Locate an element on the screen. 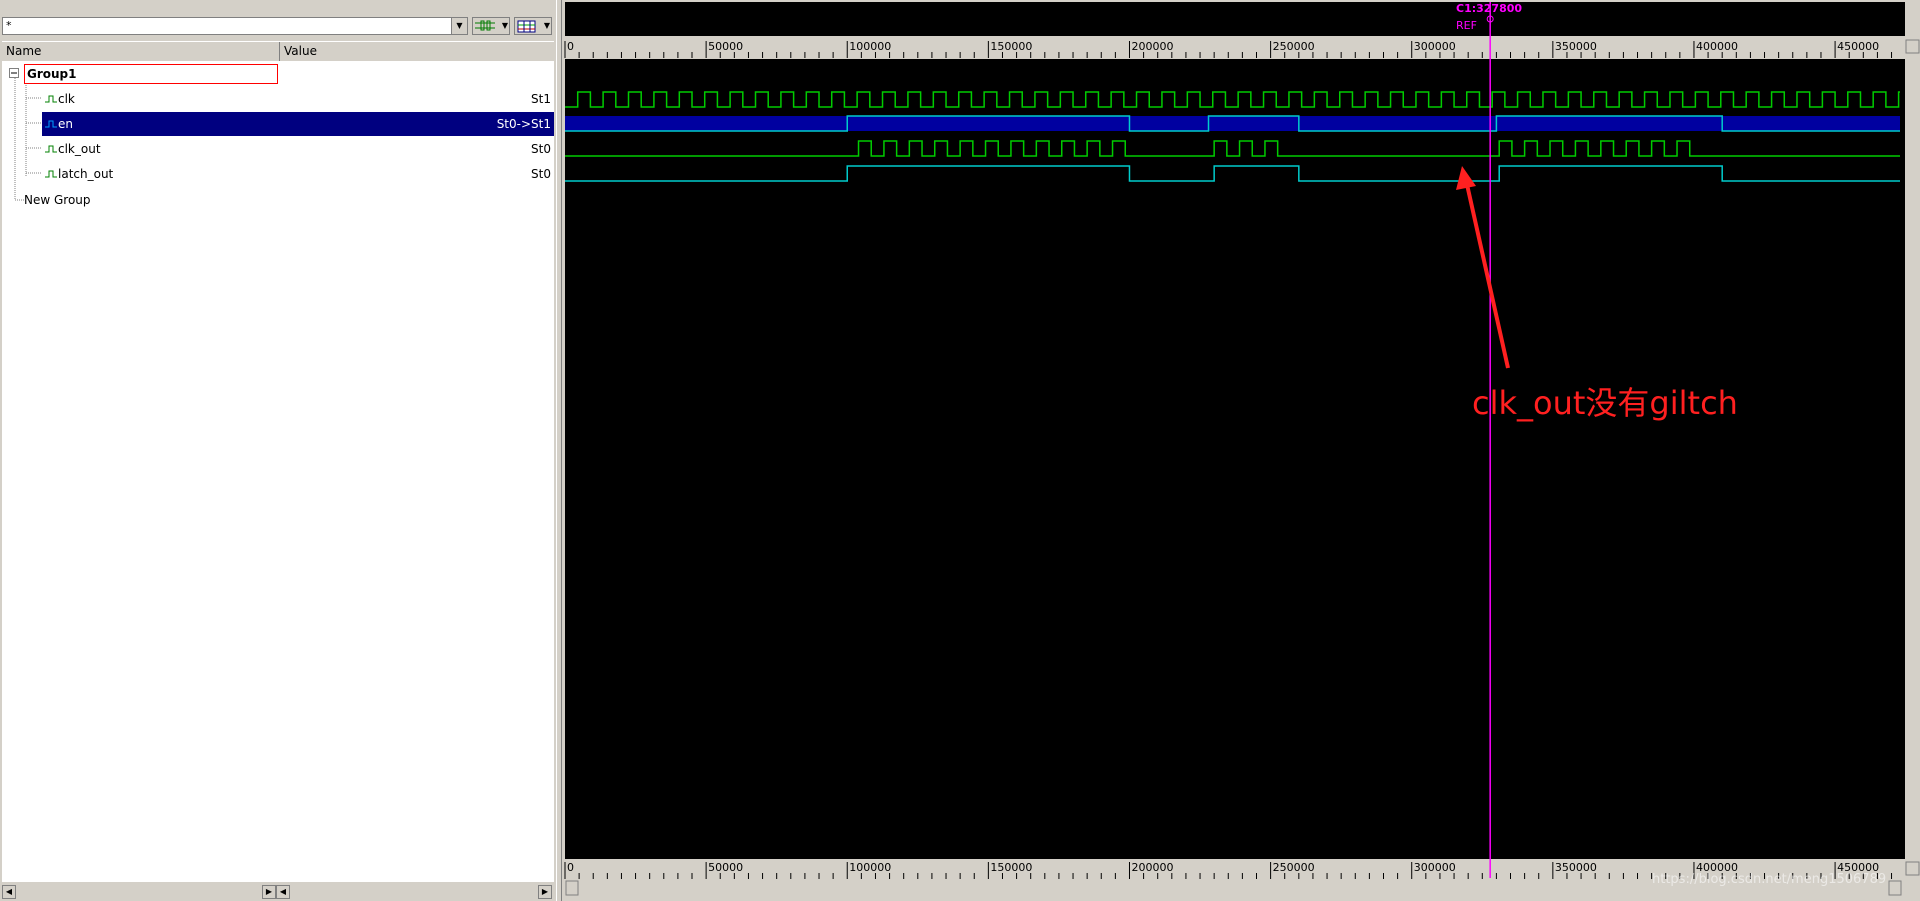 The image size is (1920, 901). filter-toolbar: * ▼ ▼ ▼ is located at coordinates (278, 27).